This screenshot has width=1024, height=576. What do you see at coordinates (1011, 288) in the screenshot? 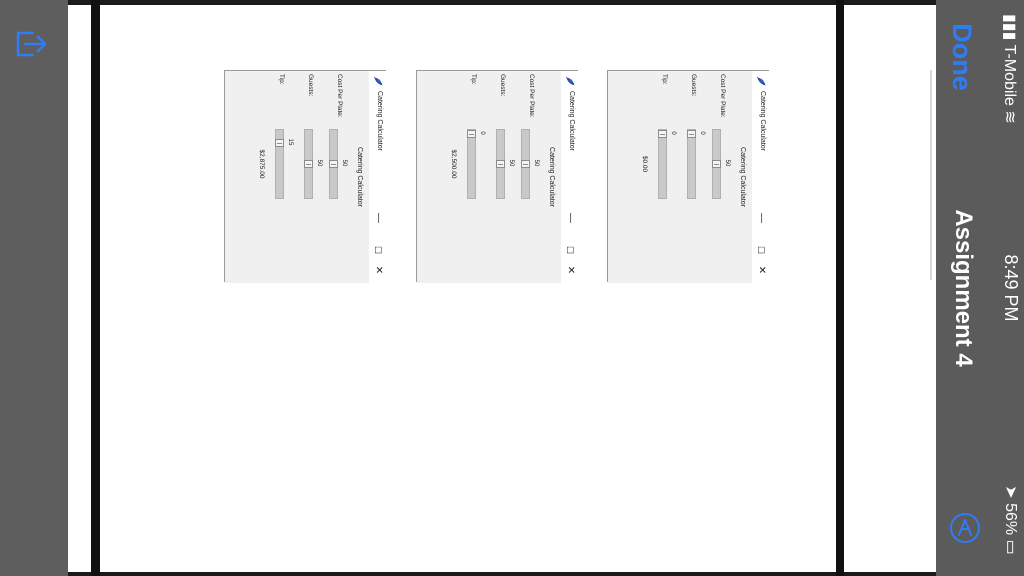
I see `status-time: 8:49 PM` at bounding box center [1011, 288].